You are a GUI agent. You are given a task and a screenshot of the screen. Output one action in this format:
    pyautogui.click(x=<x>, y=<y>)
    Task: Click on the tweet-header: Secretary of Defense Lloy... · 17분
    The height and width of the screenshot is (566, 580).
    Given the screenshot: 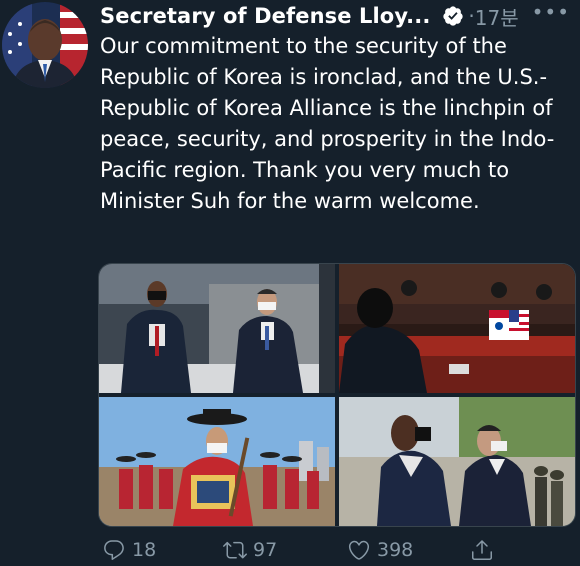 What is the action you would take?
    pyautogui.click(x=340, y=16)
    